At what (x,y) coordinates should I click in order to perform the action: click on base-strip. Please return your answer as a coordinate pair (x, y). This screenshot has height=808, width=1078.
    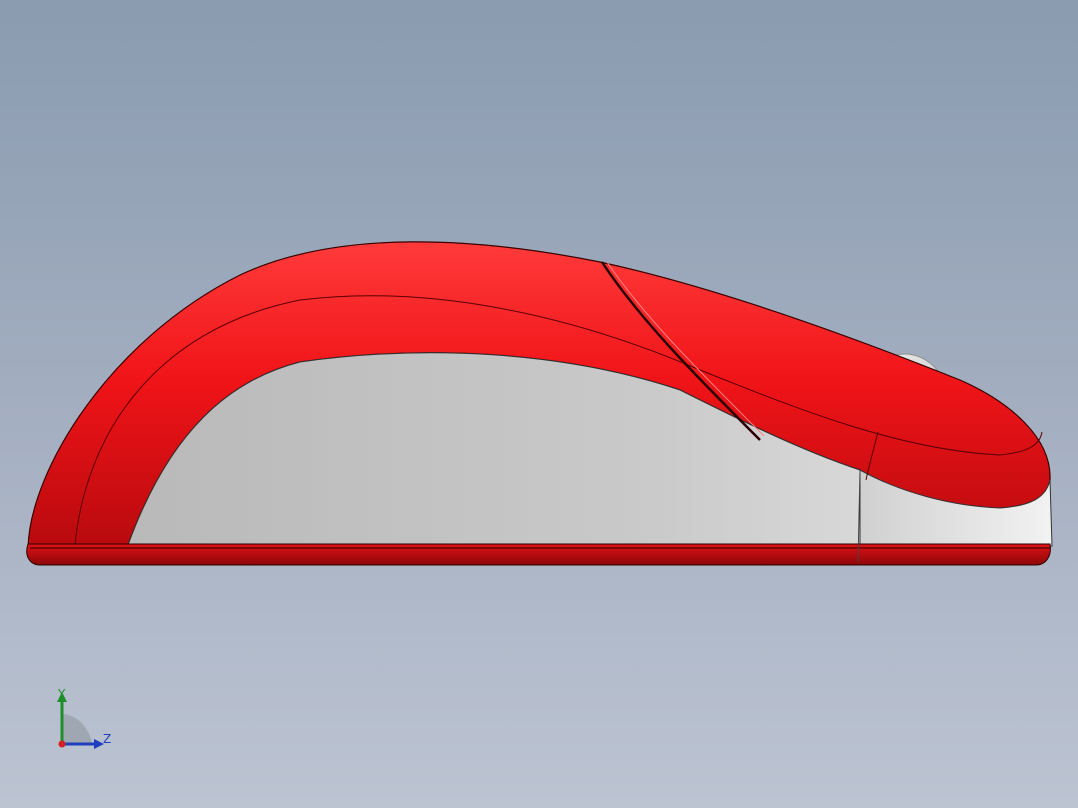
    Looking at the image, I should click on (538, 554).